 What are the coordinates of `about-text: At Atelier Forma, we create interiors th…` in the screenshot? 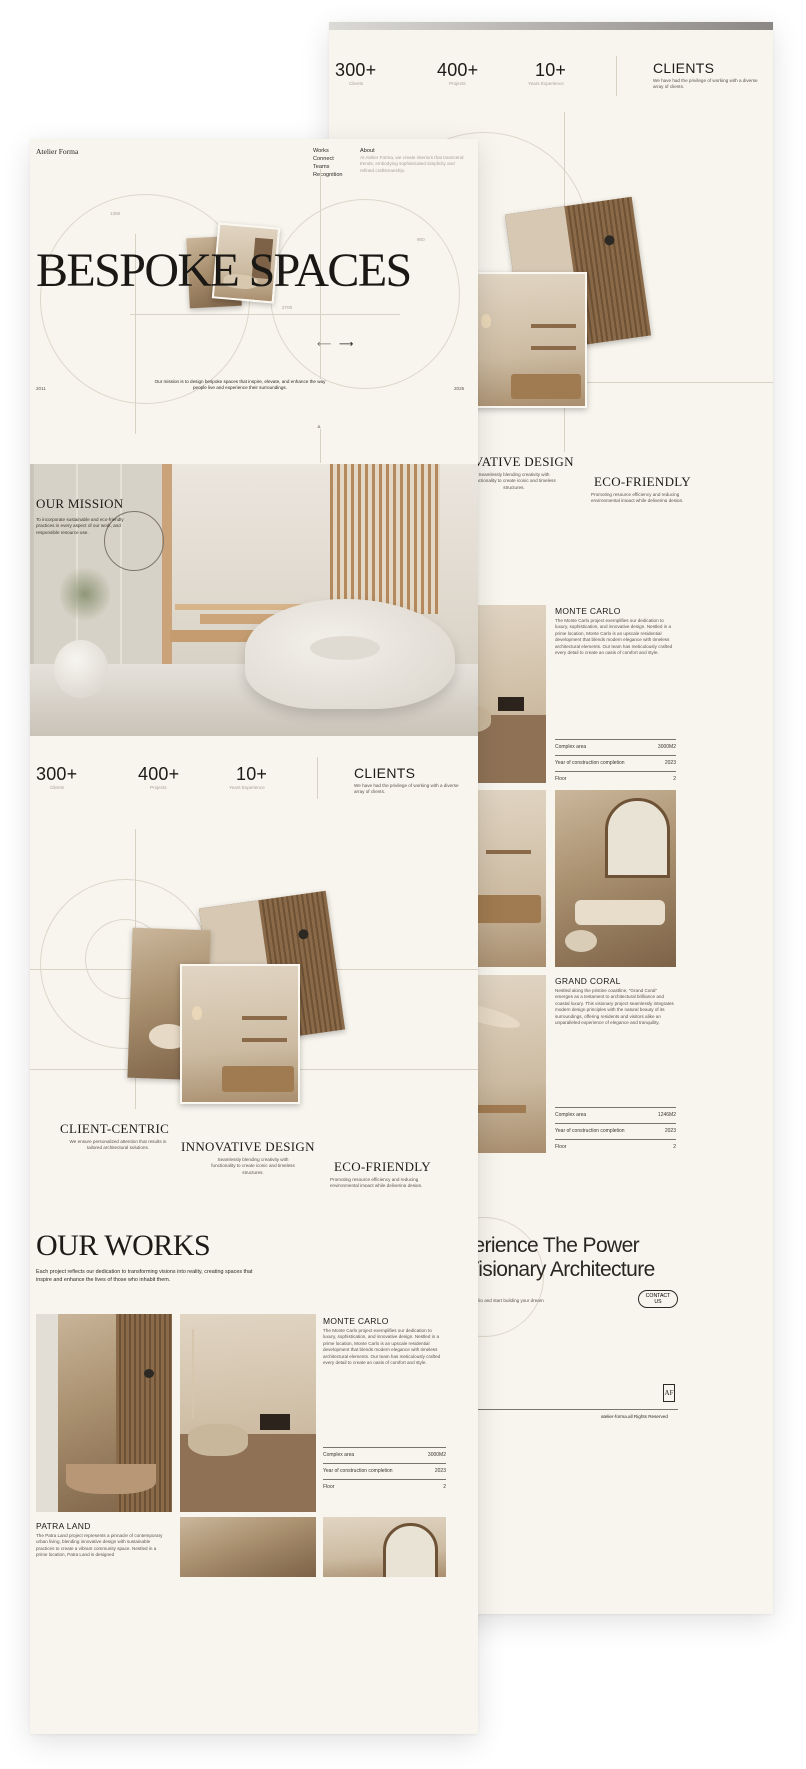 It's located at (412, 164).